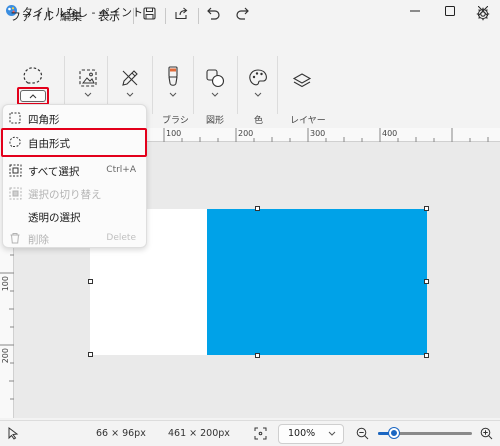 The width and height of the screenshot is (500, 446). I want to click on minimize-button, so click(415, 11).